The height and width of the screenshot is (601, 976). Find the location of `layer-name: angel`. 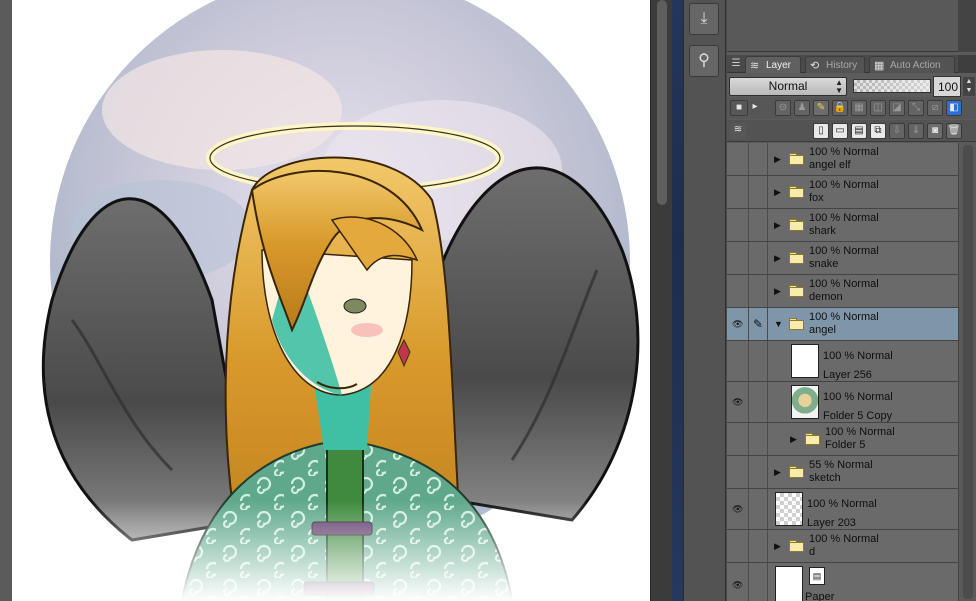

layer-name: angel is located at coordinates (822, 330).